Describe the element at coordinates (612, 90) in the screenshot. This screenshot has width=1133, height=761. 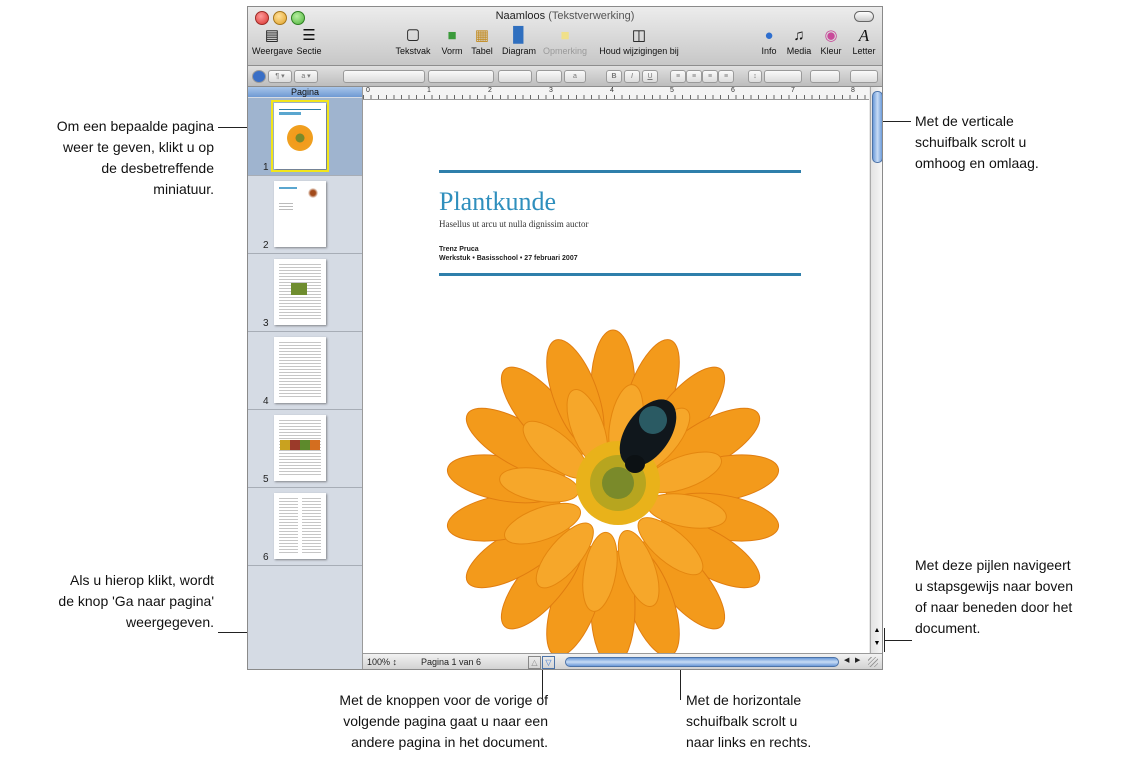
I see `ruler-mark: 4` at that location.